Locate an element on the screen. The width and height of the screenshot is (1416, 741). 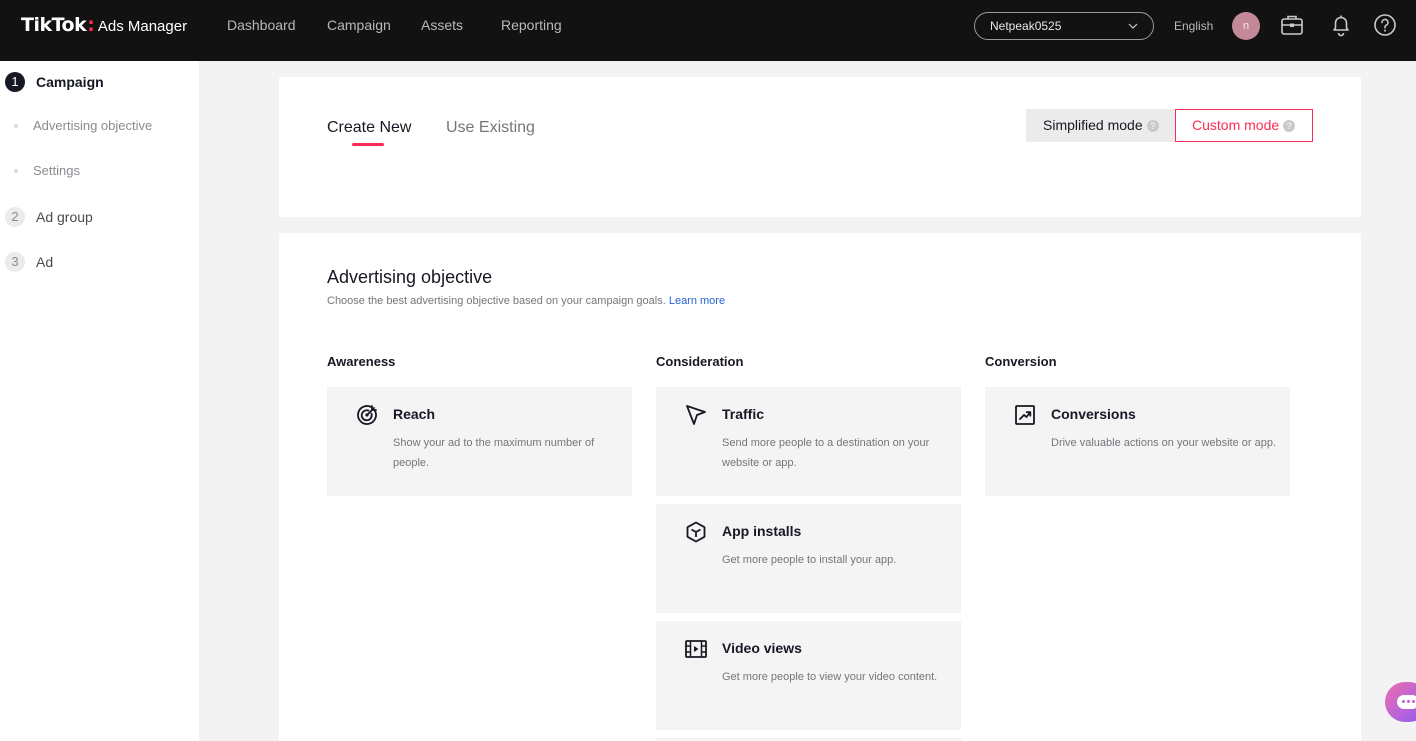
substep-label: Settings is located at coordinates (56, 170).